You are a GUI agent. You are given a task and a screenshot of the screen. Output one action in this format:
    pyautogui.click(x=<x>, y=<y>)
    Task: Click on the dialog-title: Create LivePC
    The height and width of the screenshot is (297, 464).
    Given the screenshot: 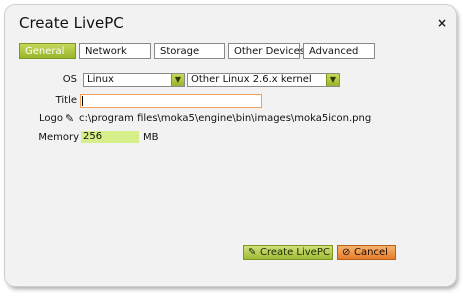 What is the action you would take?
    pyautogui.click(x=71, y=23)
    